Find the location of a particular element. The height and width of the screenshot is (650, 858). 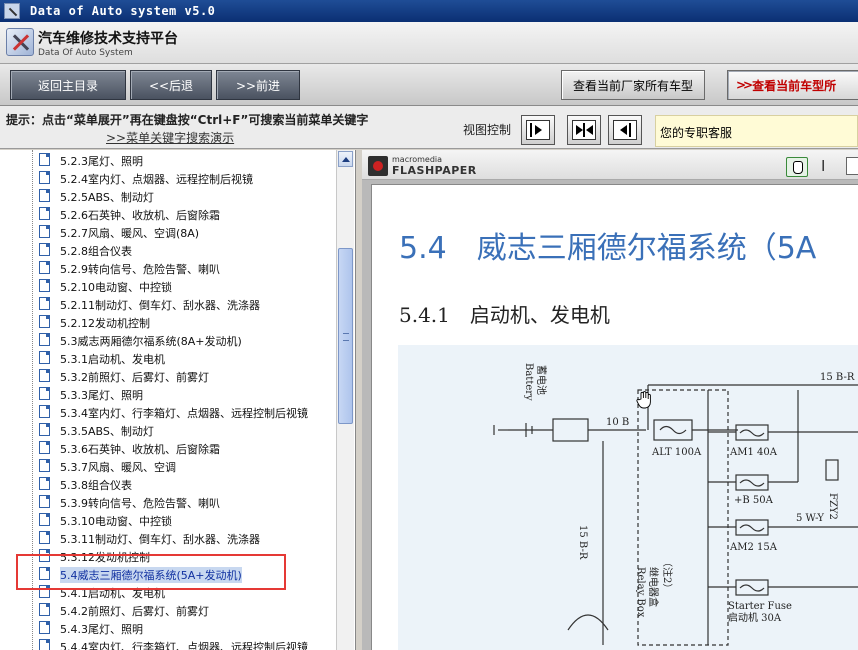

tree-item: 5.2.8组合仪表 is located at coordinates (168, 250).